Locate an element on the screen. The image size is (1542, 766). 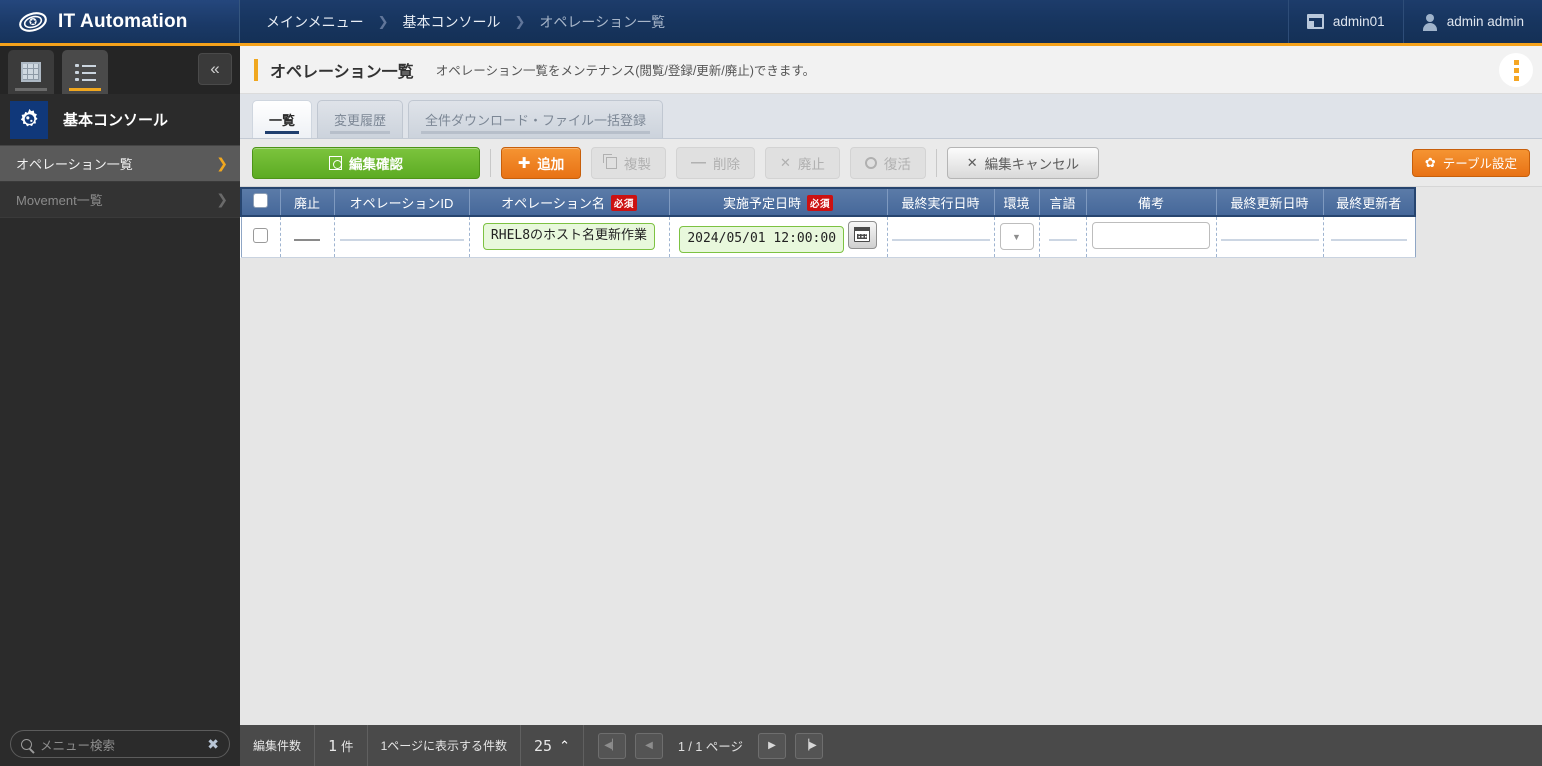
next-page-button: ▶ is located at coordinates (772, 745).